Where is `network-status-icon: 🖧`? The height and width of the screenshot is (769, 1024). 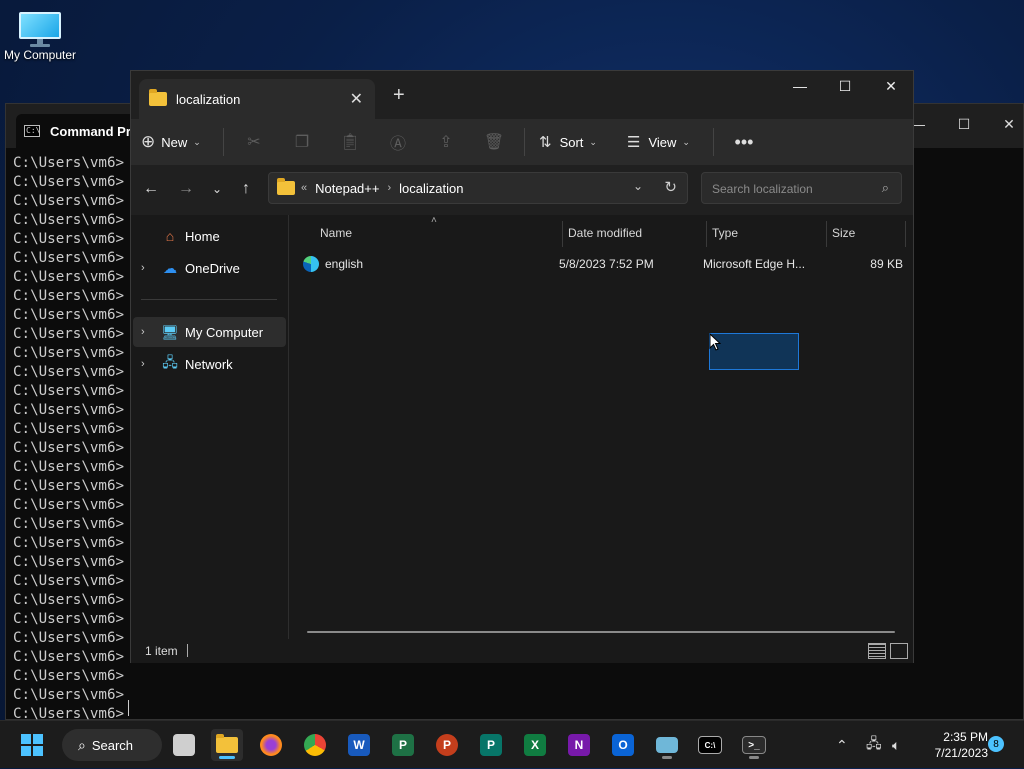
network-status-icon: 🖧 is located at coordinates (874, 745).